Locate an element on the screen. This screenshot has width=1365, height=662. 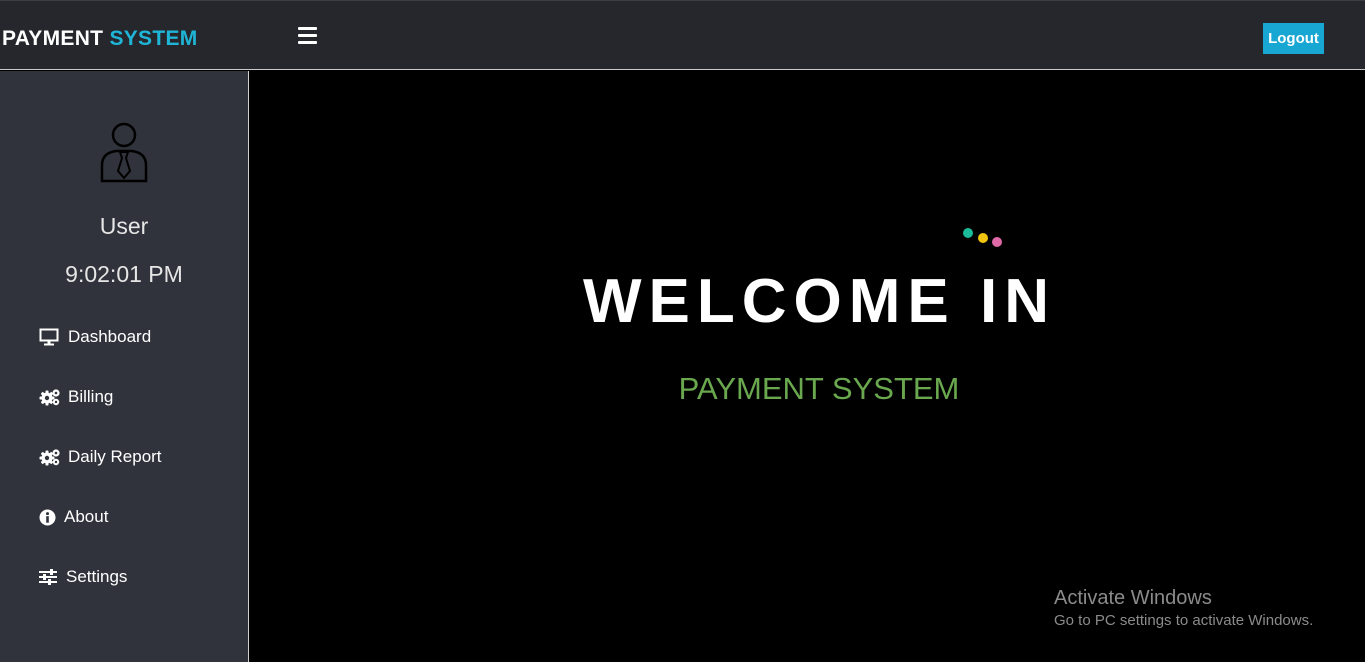
sidebar-item-about: About is located at coordinates (73, 517).